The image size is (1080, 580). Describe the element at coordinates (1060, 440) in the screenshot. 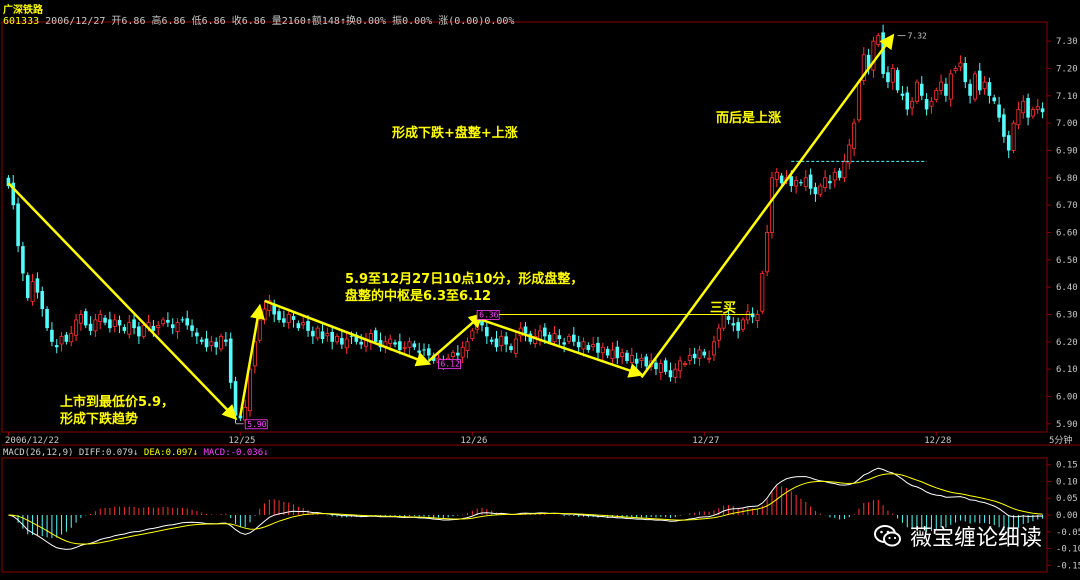

I see `period-label: 5分钟` at that location.